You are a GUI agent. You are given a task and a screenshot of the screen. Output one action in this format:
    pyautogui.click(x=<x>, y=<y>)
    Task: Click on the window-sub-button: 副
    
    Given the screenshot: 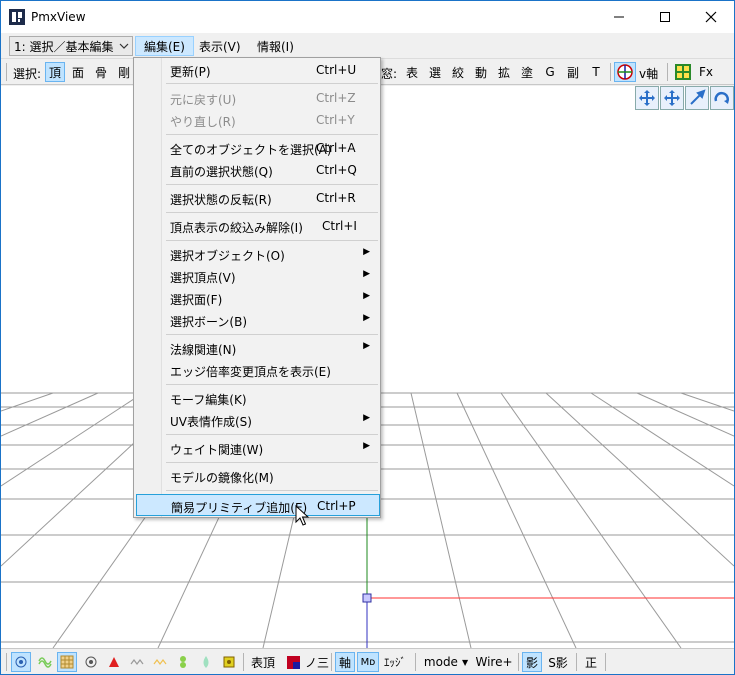 What is the action you would take?
    pyautogui.click(x=573, y=72)
    